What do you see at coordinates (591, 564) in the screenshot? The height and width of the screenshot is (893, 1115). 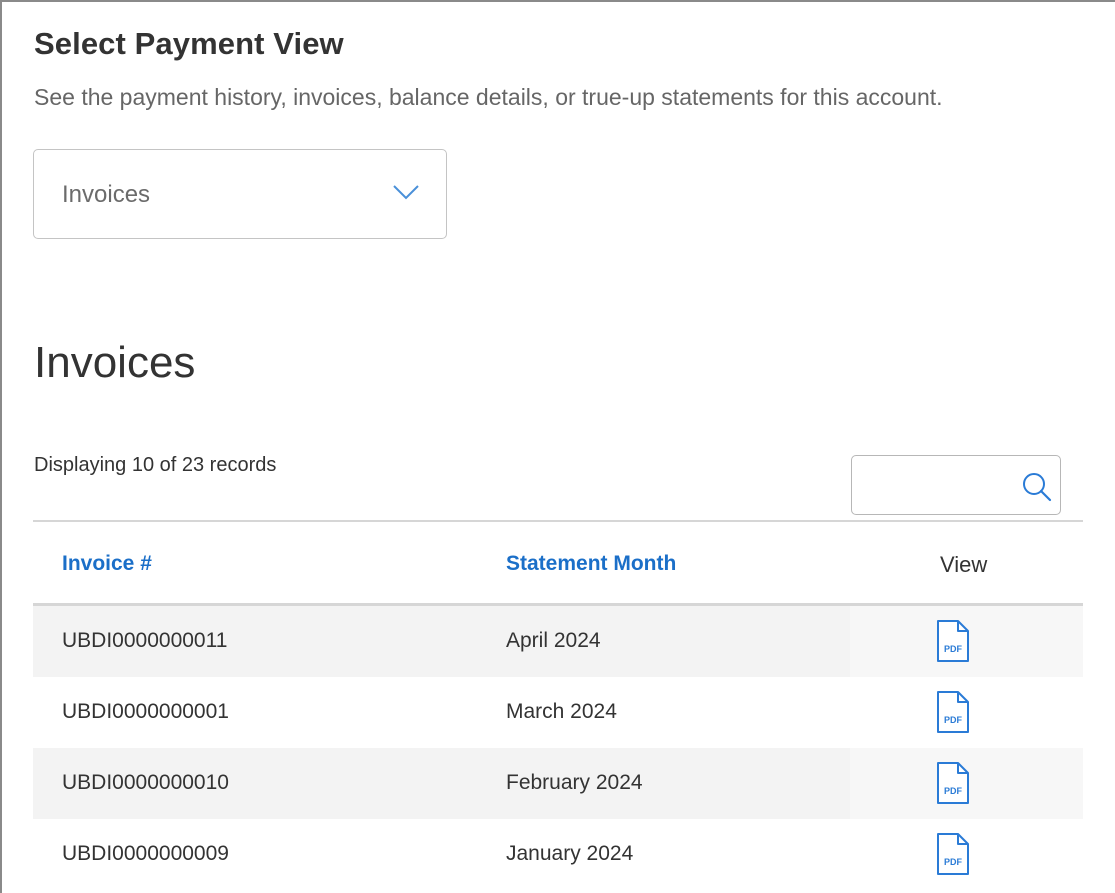 I see `column-header-statement-month: Statement Month` at bounding box center [591, 564].